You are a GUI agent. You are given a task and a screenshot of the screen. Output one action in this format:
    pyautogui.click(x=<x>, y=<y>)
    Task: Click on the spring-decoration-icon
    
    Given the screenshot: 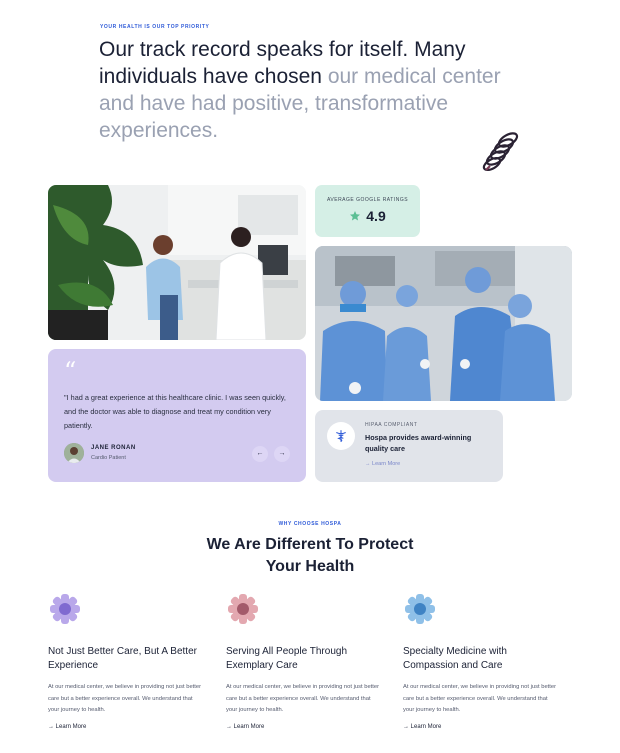 What is the action you would take?
    pyautogui.click(x=500, y=152)
    